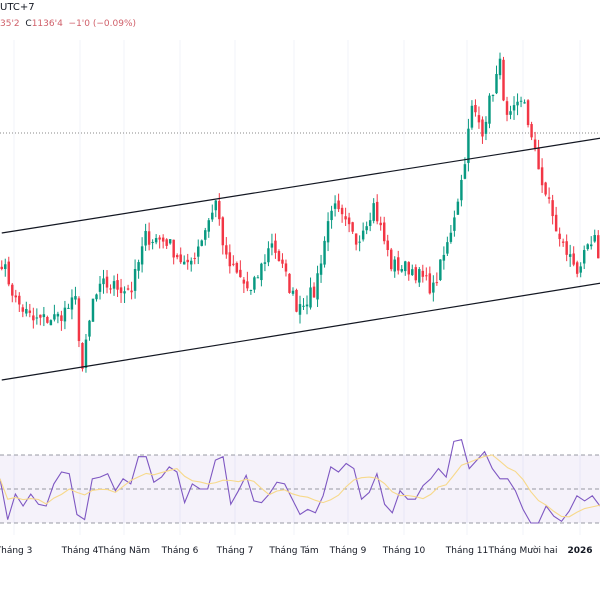 The image size is (600, 600). What do you see at coordinates (467, 551) in the screenshot?
I see `time-axis-label: Tháng 11` at bounding box center [467, 551].